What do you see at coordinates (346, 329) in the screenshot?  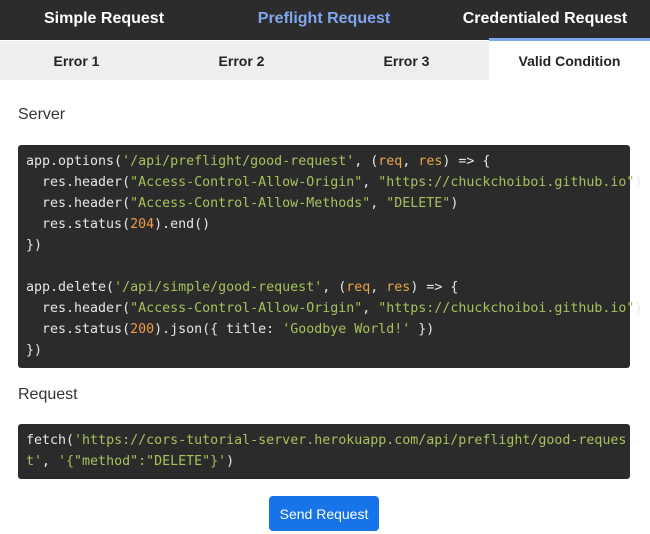 I see `code-token: 'Goodbye World!'` at bounding box center [346, 329].